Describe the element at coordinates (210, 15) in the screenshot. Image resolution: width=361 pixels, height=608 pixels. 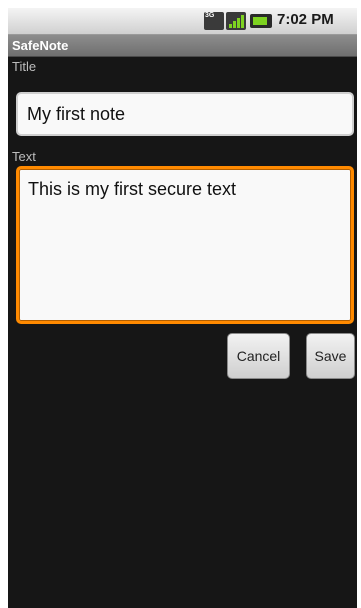
I see `network-label: 3G` at that location.